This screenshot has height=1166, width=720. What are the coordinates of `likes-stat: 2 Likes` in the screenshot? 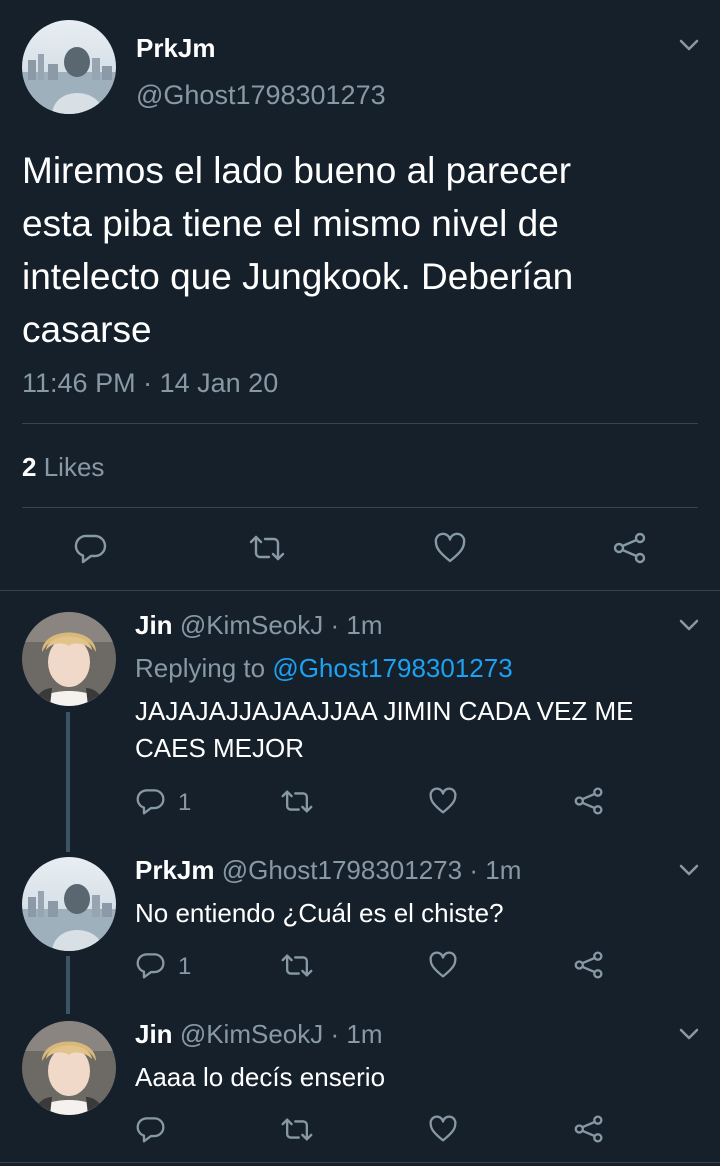 It's located at (63, 467).